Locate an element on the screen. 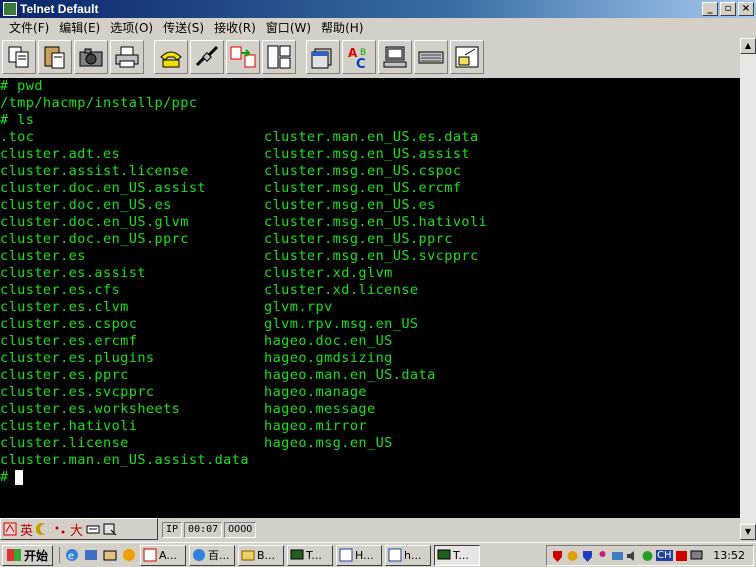  computer-button is located at coordinates (395, 57).